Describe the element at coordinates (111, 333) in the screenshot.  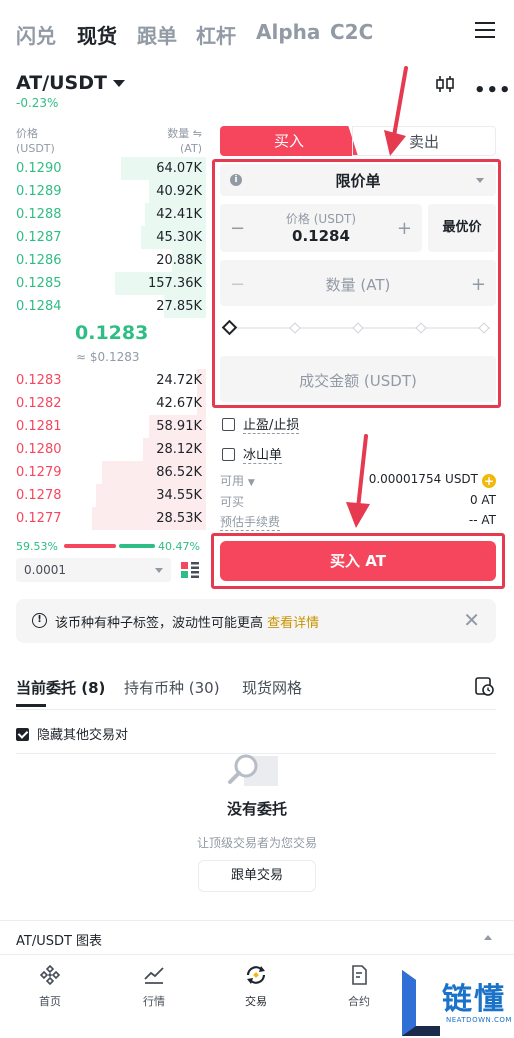
I see `mid-price: 0.1283` at that location.